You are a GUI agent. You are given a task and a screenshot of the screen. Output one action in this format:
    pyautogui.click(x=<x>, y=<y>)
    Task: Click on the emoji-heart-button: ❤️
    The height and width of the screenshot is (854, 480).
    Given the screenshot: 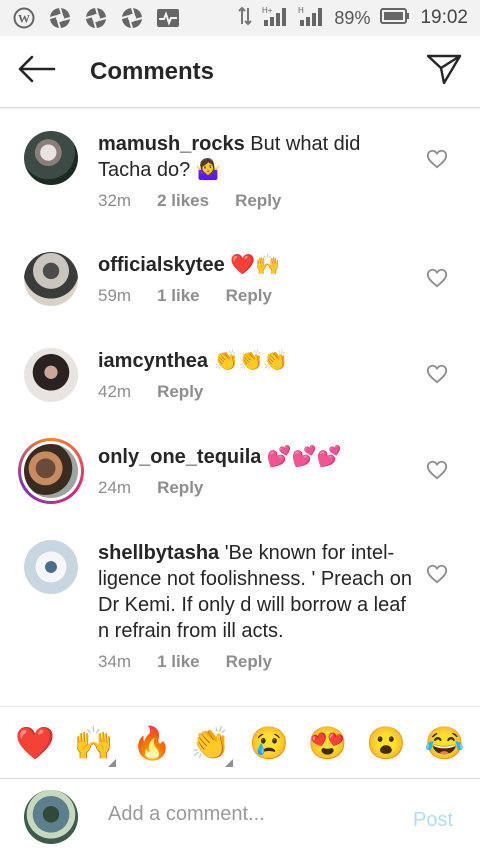 What is the action you would take?
    pyautogui.click(x=35, y=743)
    